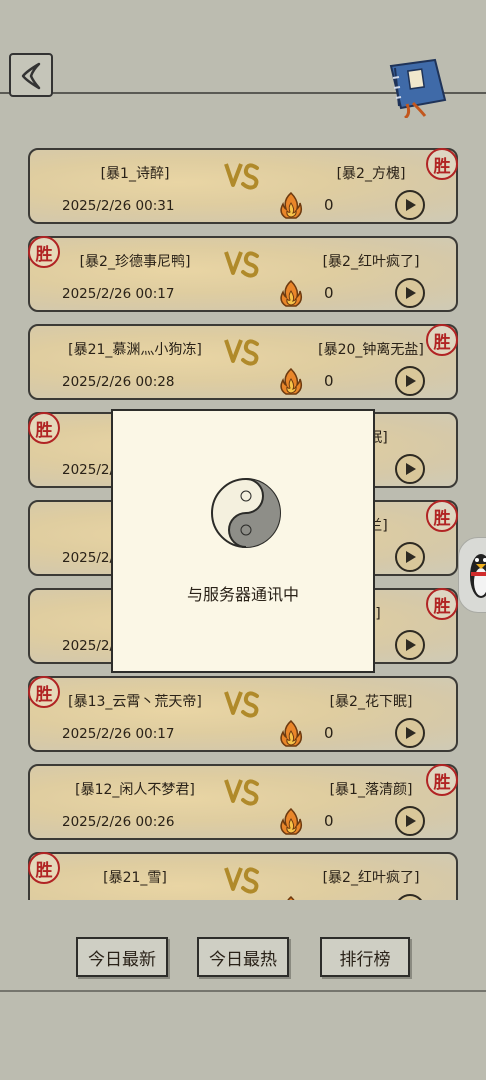 Image resolution: width=486 pixels, height=1080 pixels. Describe the element at coordinates (118, 206) in the screenshot. I see `battle-date: 2025/2/26 00:31` at that location.